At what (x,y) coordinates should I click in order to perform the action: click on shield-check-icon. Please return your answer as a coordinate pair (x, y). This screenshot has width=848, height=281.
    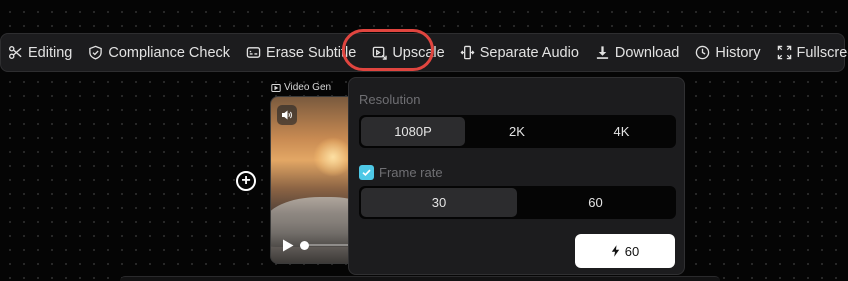
    Looking at the image, I should click on (96, 52).